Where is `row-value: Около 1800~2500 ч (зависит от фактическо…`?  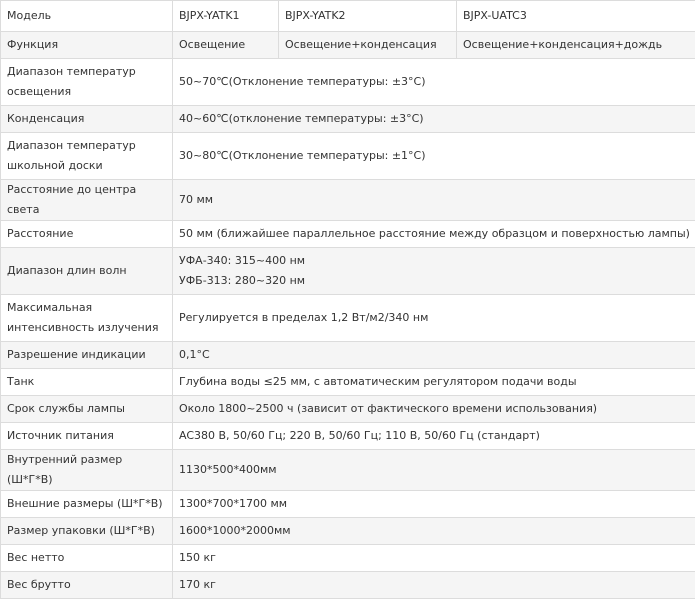 row-value: Около 1800~2500 ч (зависит от фактическо… is located at coordinates (434, 409).